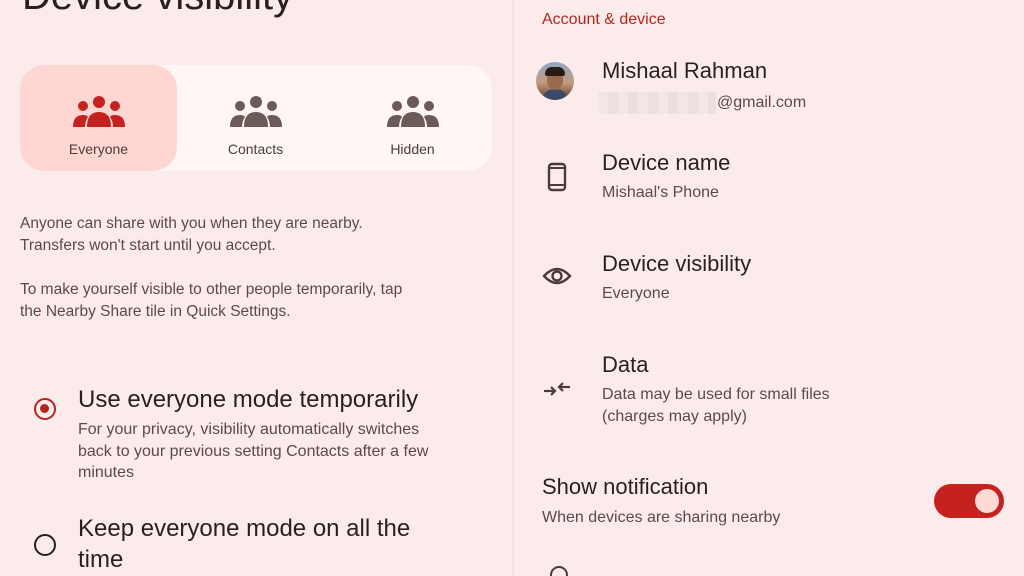 Image resolution: width=1024 pixels, height=576 pixels. I want to click on row-title: Show notification, so click(625, 486).